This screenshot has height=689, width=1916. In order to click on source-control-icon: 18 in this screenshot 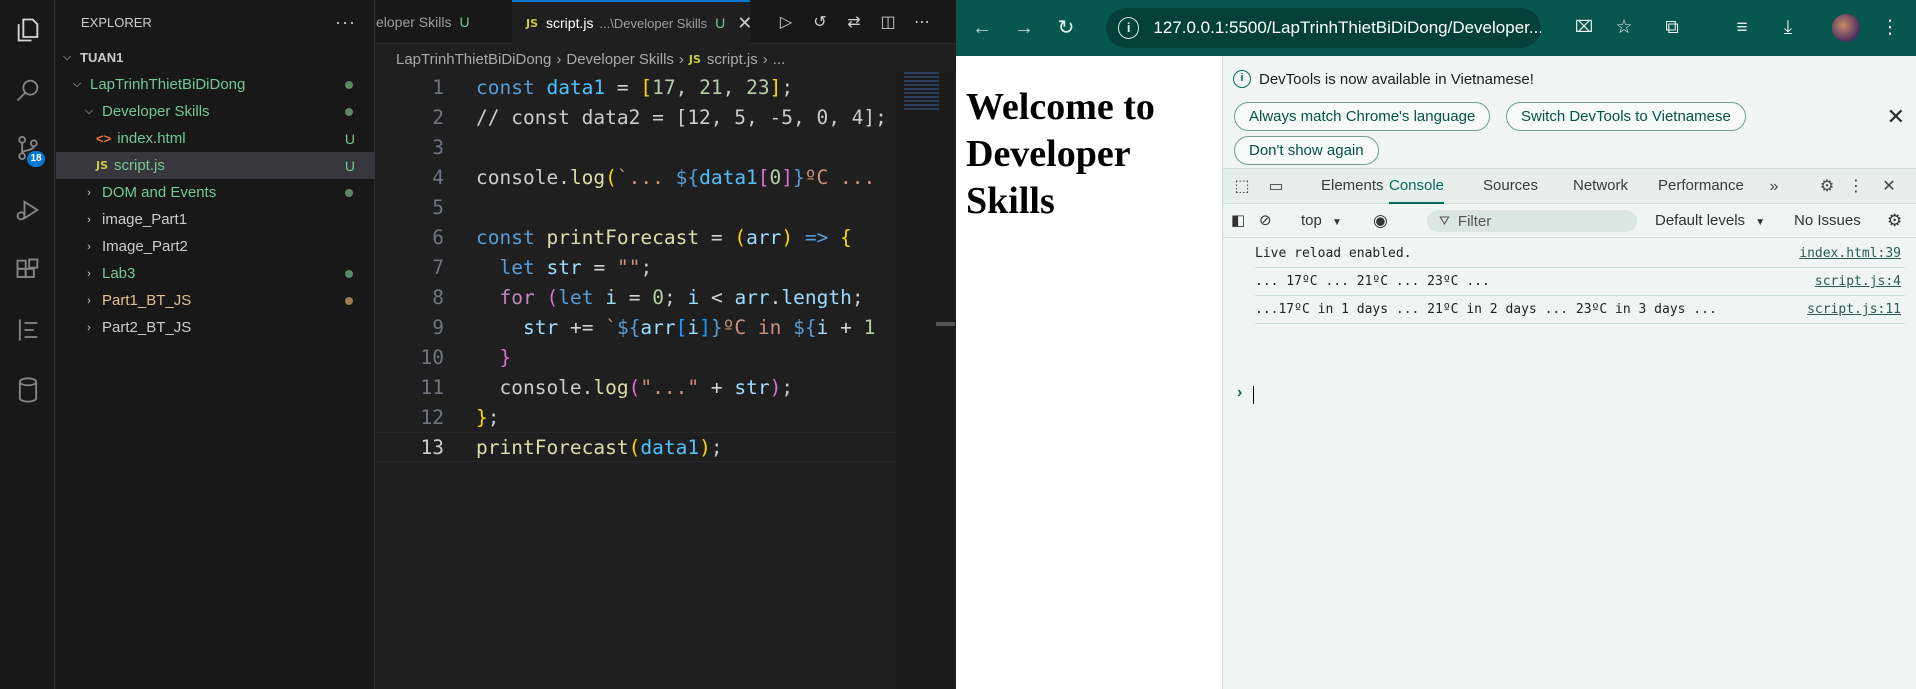, I will do `click(27, 148)`.